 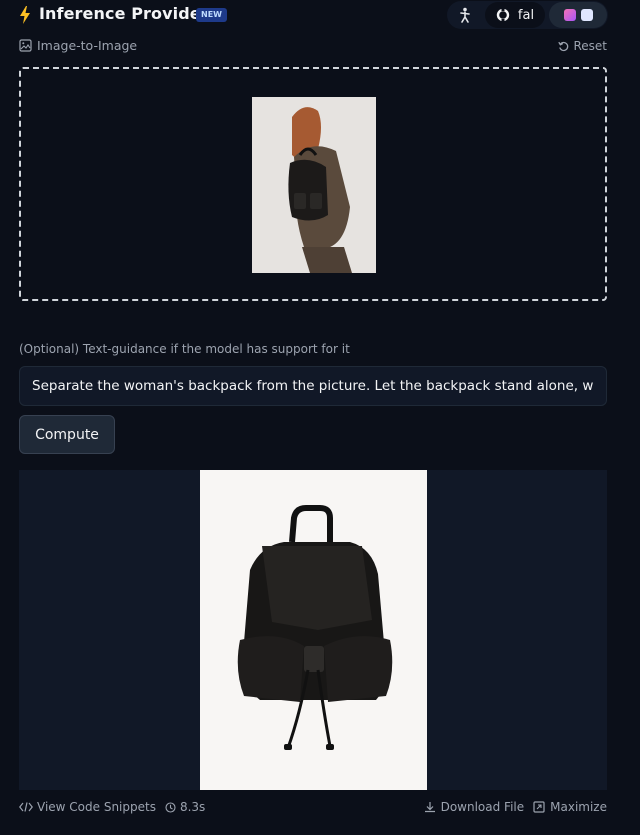 I want to click on lightning-icon, so click(x=25, y=15).